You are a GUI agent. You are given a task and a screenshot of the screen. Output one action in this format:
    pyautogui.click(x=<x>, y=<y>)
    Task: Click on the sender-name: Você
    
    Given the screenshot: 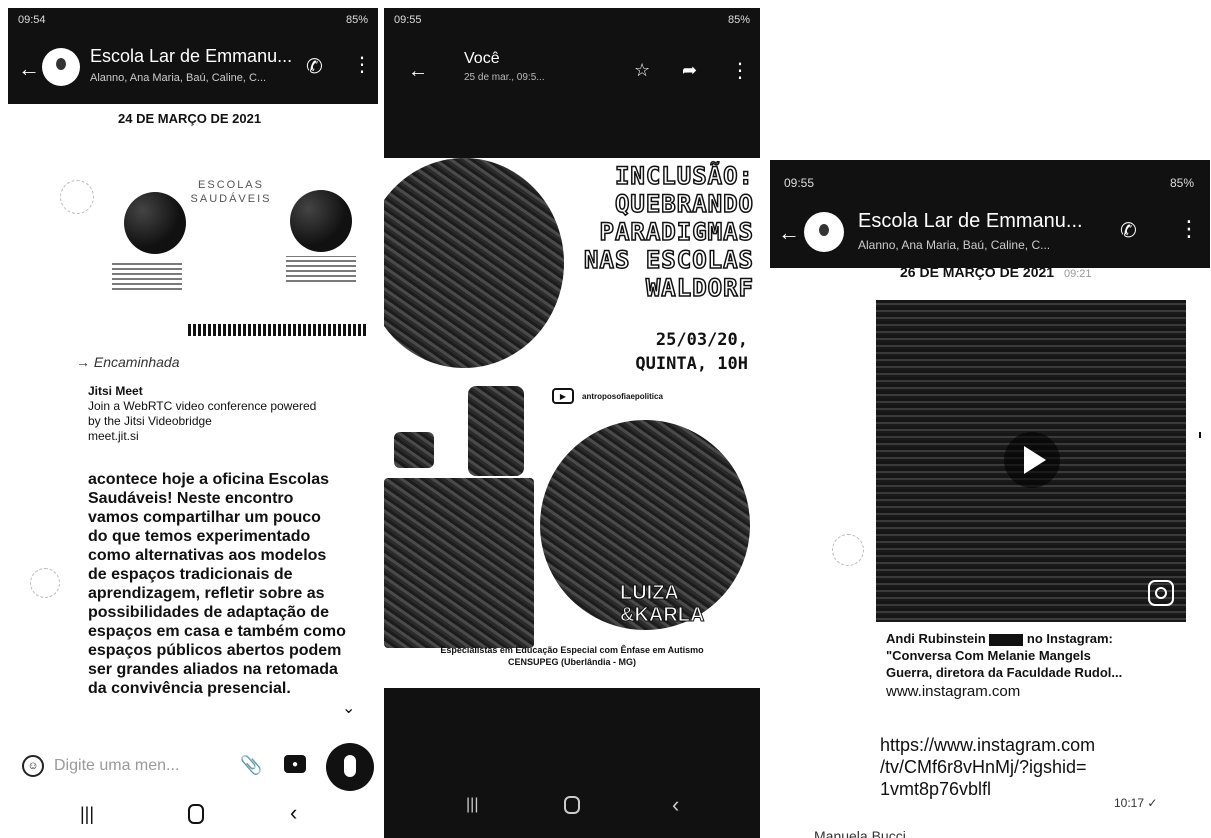 What is the action you would take?
    pyautogui.click(x=482, y=58)
    